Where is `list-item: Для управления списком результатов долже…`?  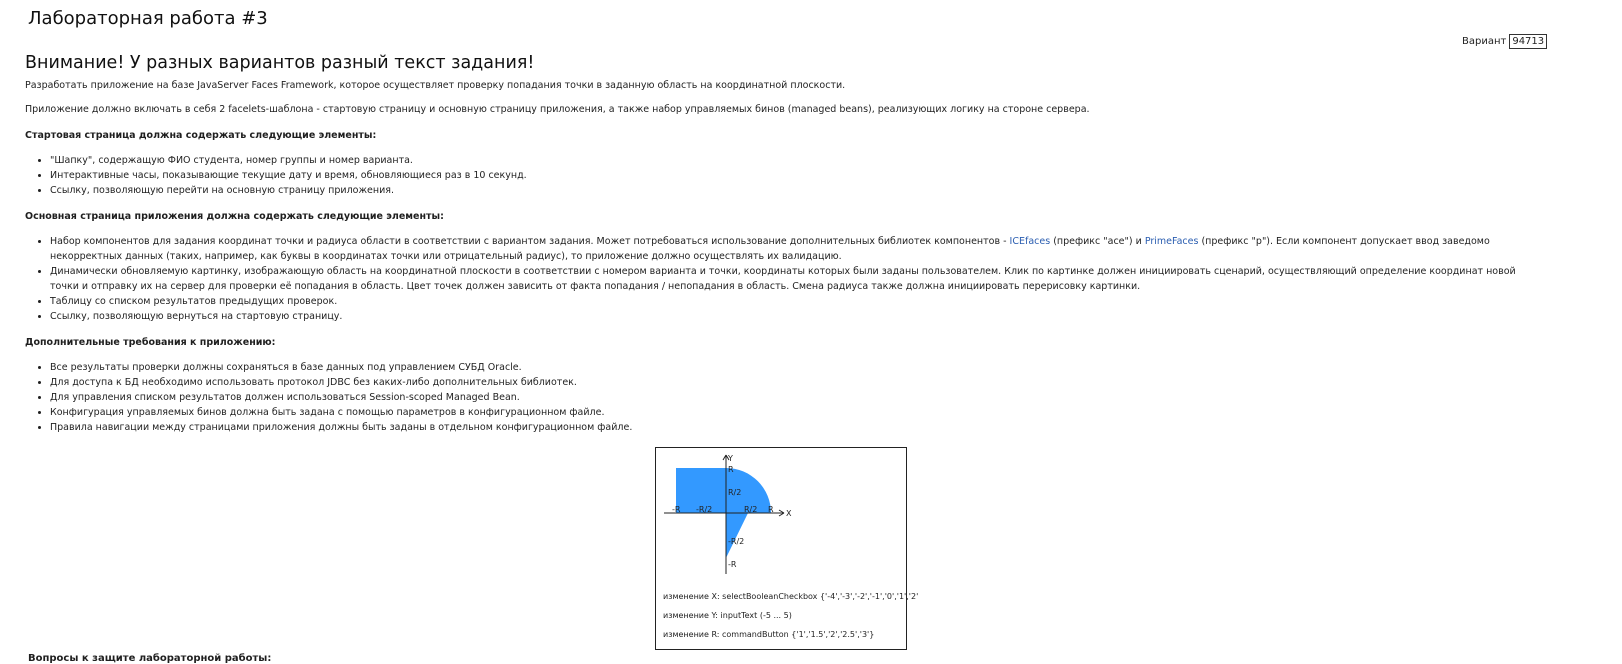
list-item: Для управления списком результатов долже… is located at coordinates (787, 397).